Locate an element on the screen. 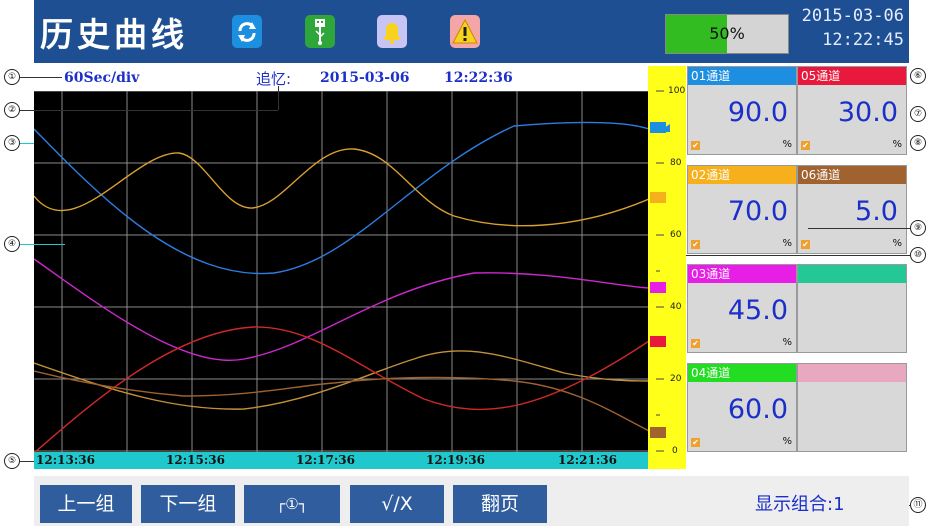 Image resolution: width=929 pixels, height=526 pixels. channel-name: 02通道 is located at coordinates (742, 175).